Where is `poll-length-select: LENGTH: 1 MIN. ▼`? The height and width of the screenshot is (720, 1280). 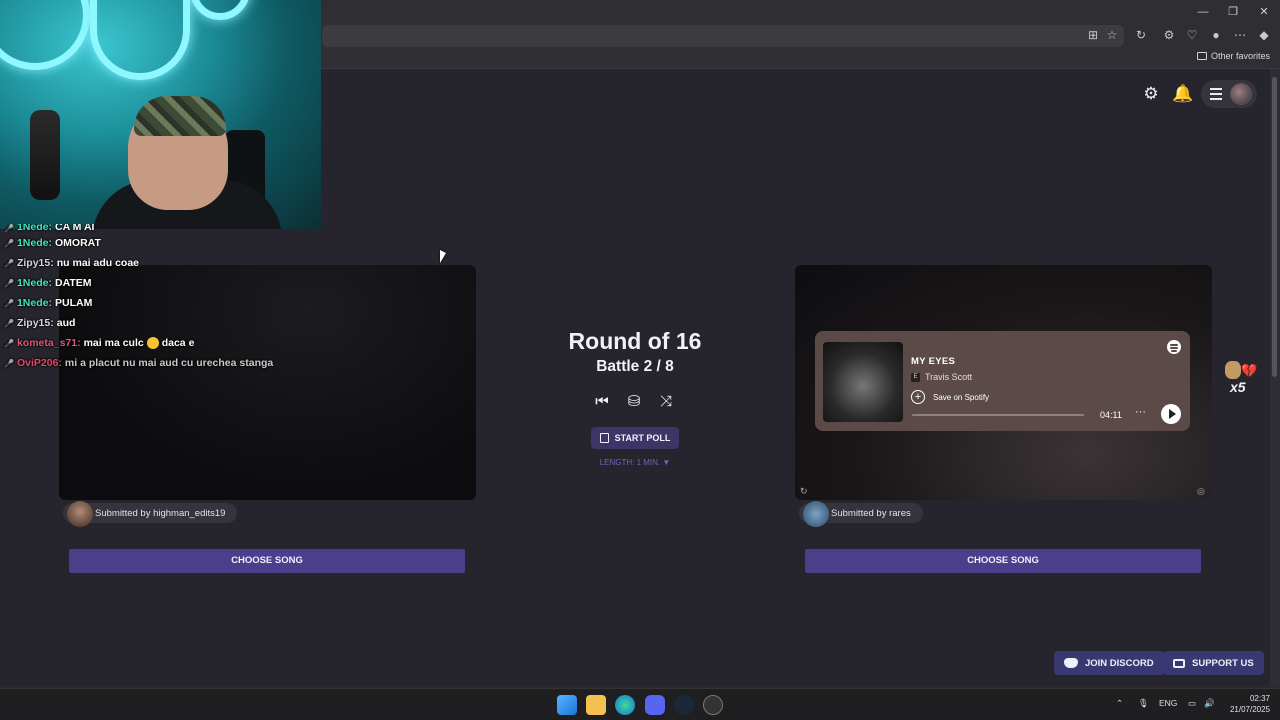 poll-length-select: LENGTH: 1 MIN. ▼ is located at coordinates (635, 462).